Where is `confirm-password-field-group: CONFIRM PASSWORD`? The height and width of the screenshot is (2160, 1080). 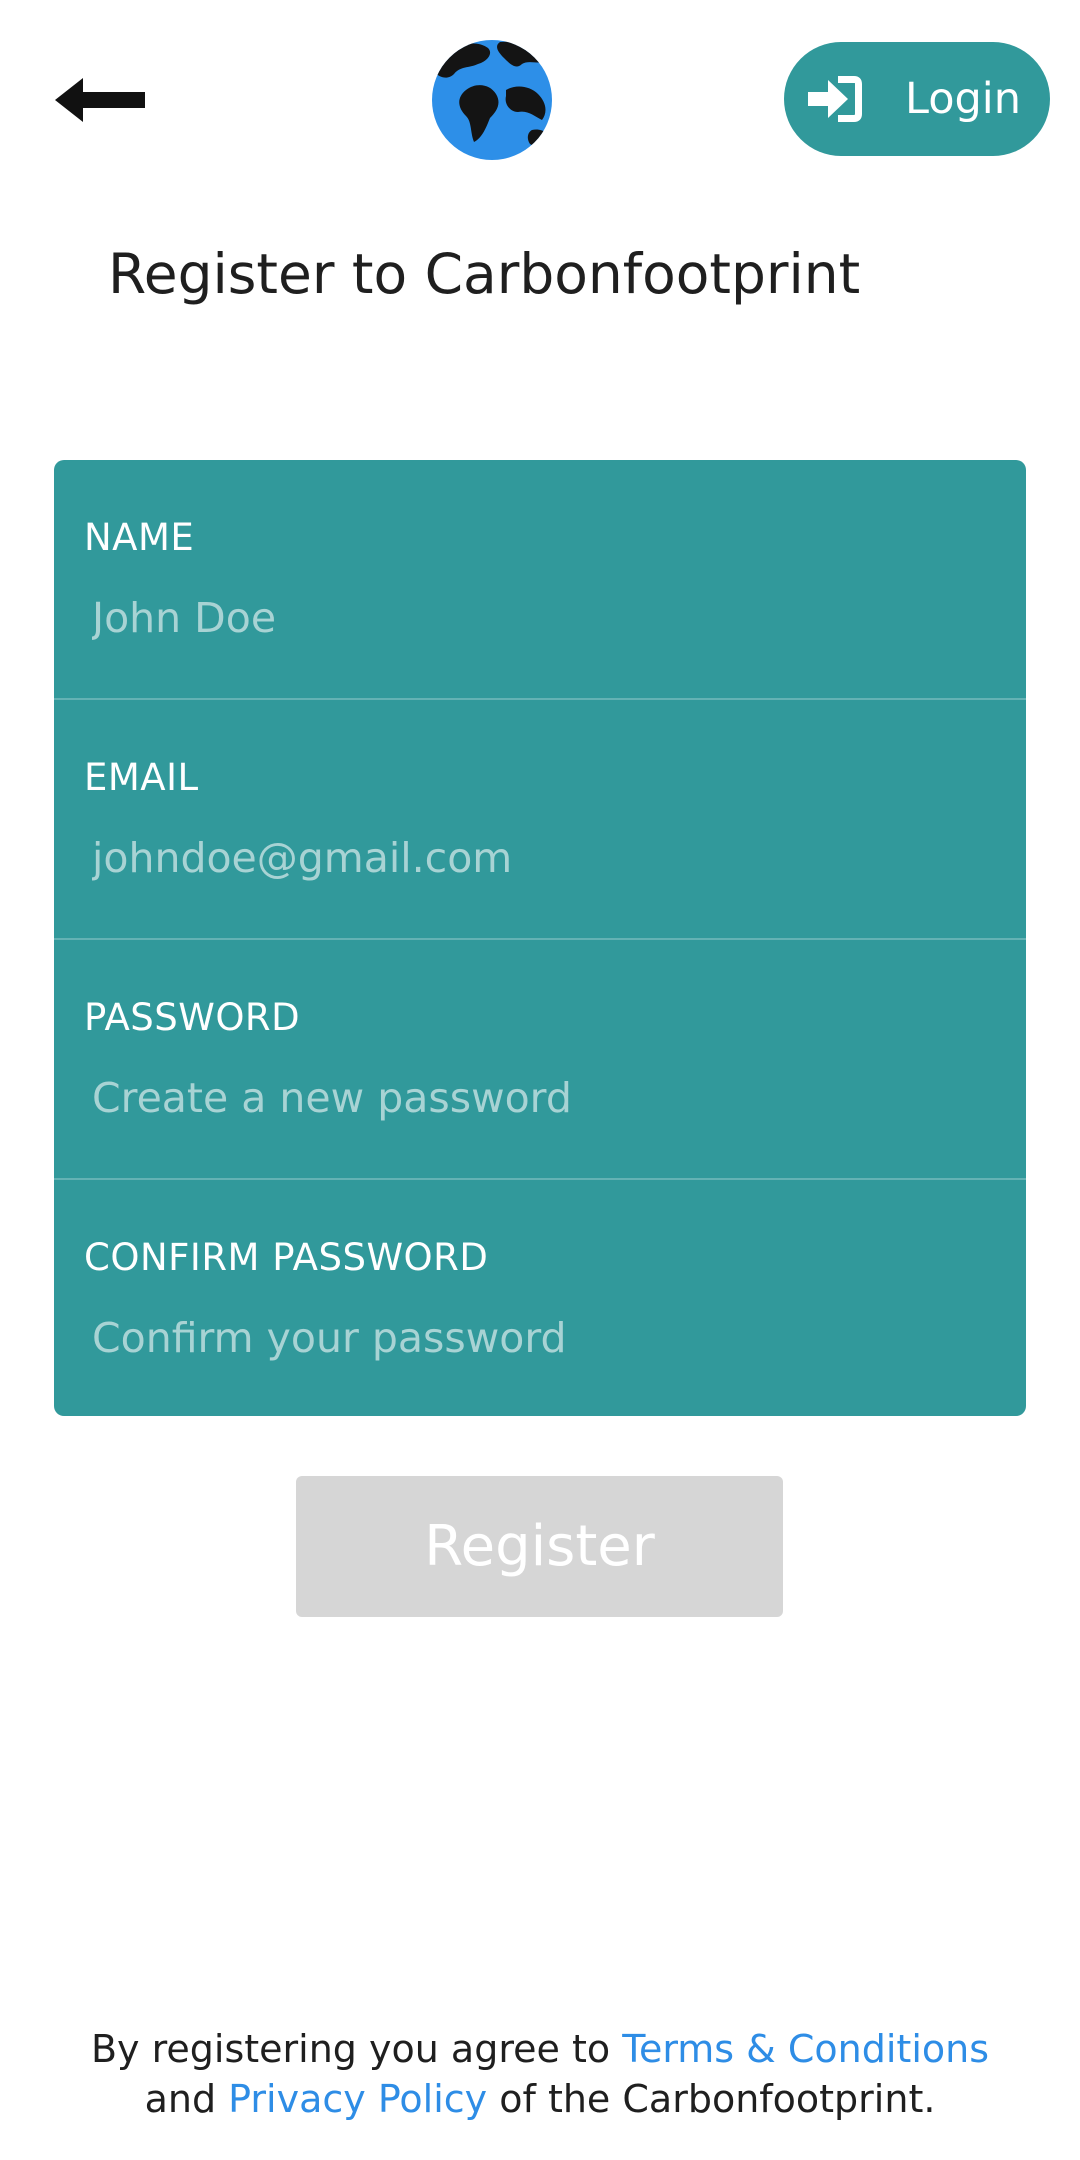 confirm-password-field-group: CONFIRM PASSWORD is located at coordinates (540, 1298).